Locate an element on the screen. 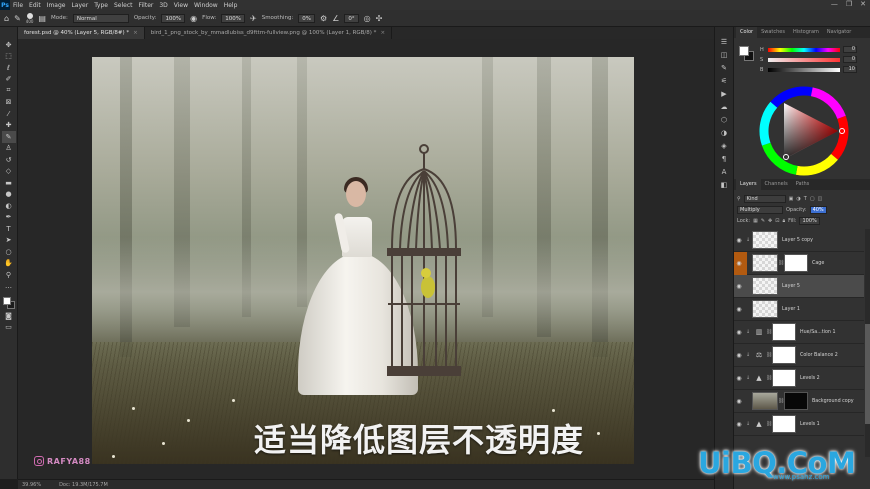  menu-filter: Filter is located at coordinates (146, 5).